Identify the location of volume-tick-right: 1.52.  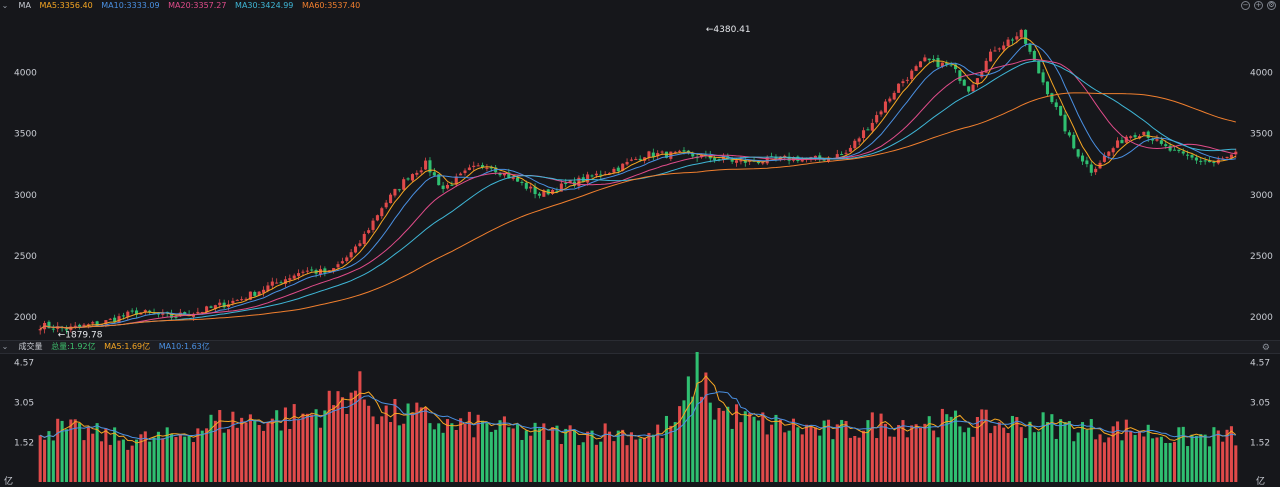
(1260, 443).